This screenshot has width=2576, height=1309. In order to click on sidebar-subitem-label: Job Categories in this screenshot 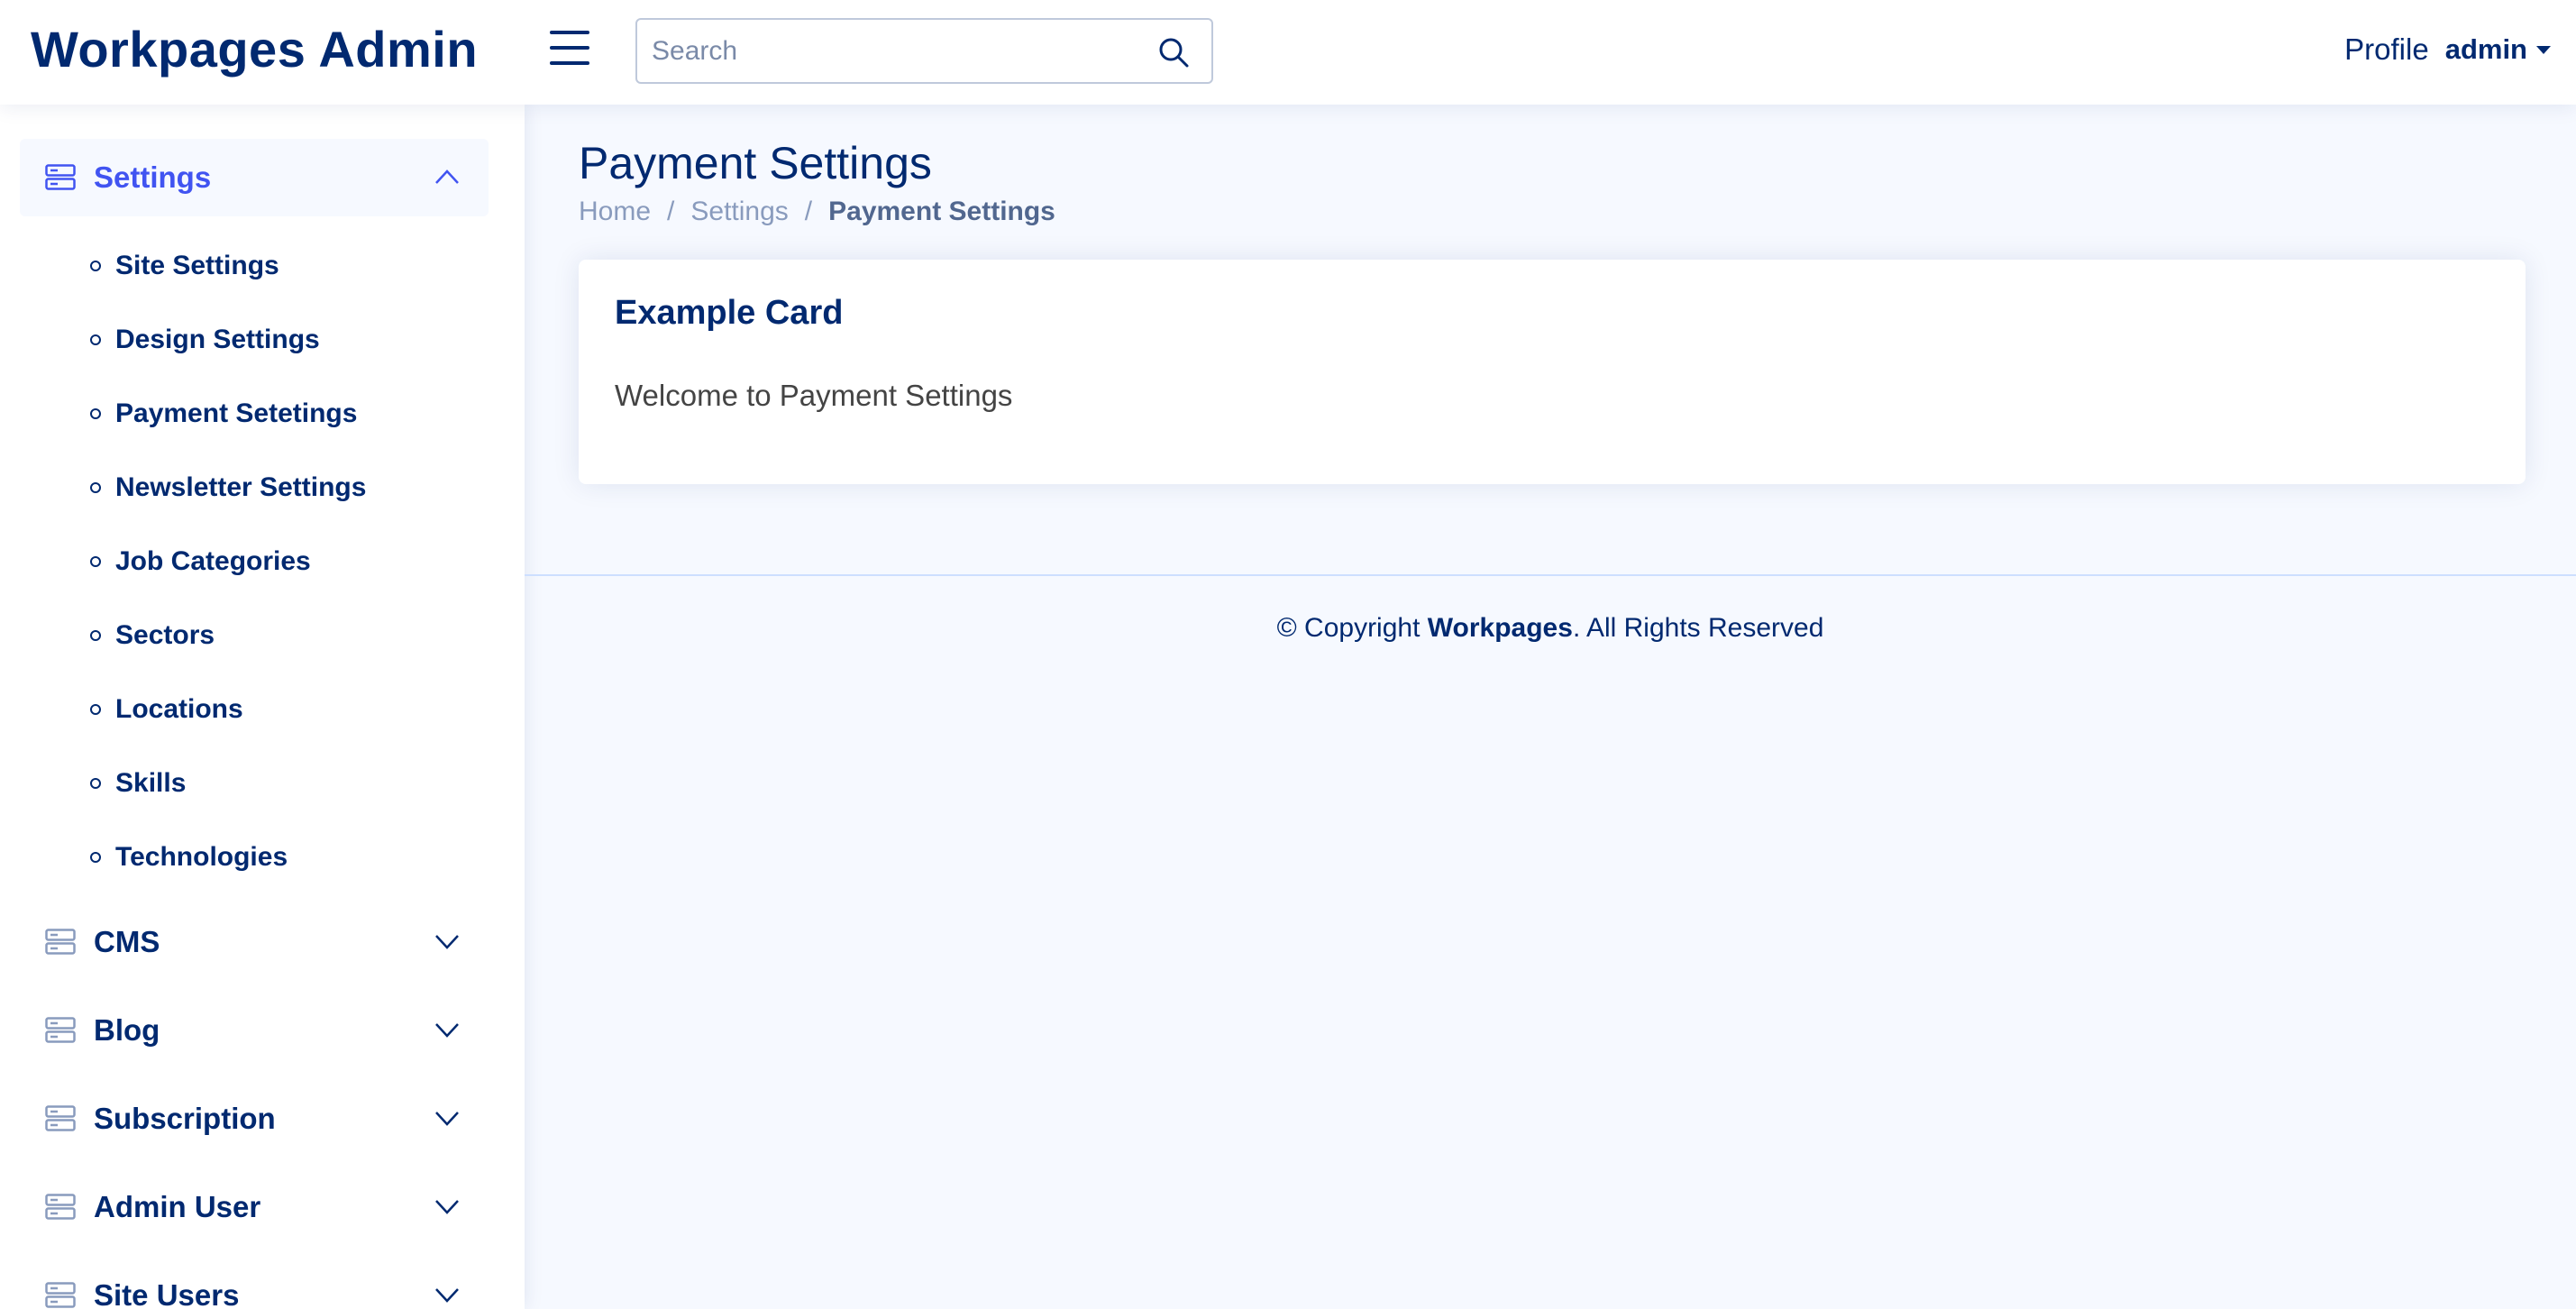, I will do `click(213, 561)`.